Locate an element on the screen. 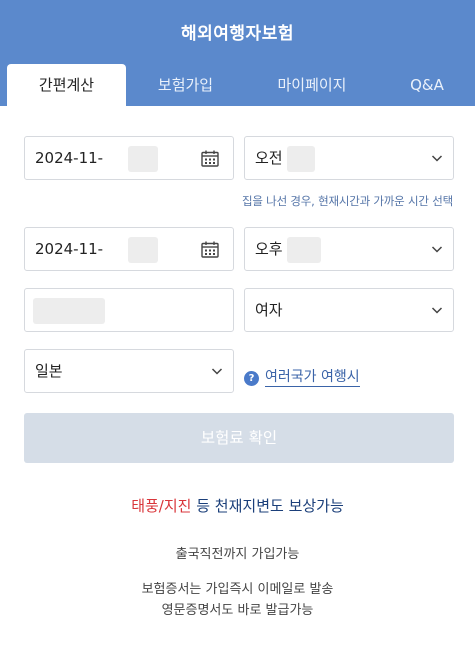 Image resolution: width=475 pixels, height=652 pixels. multi-country-label: 여러국가 여행시 is located at coordinates (312, 378).